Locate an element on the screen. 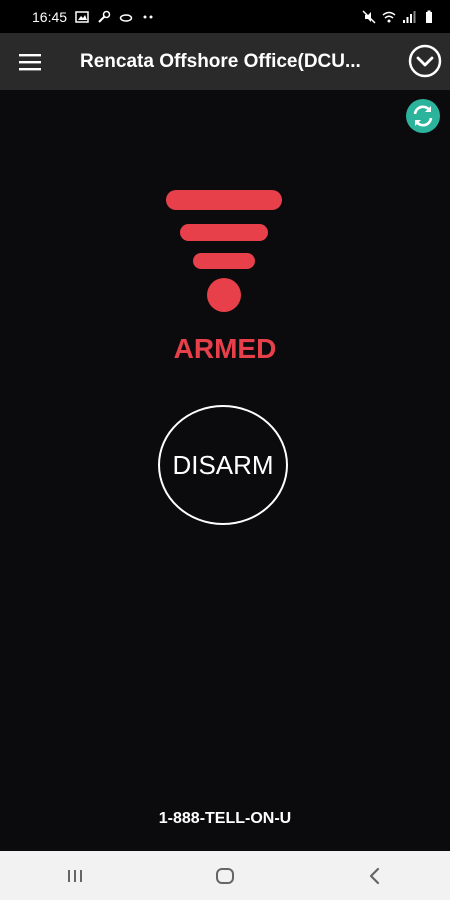  wifi-icon is located at coordinates (389, 16).